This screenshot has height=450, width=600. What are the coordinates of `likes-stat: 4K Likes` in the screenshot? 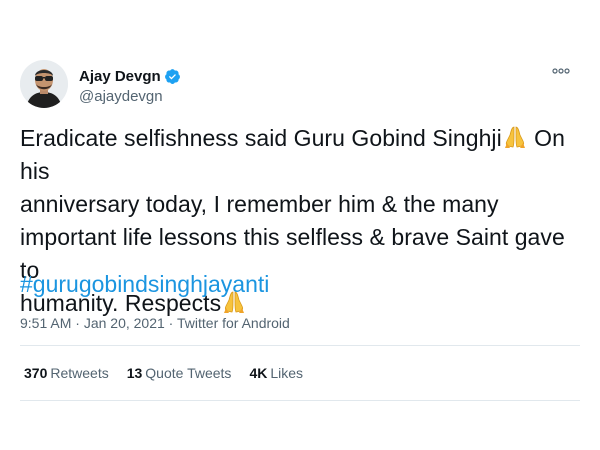 It's located at (276, 373).